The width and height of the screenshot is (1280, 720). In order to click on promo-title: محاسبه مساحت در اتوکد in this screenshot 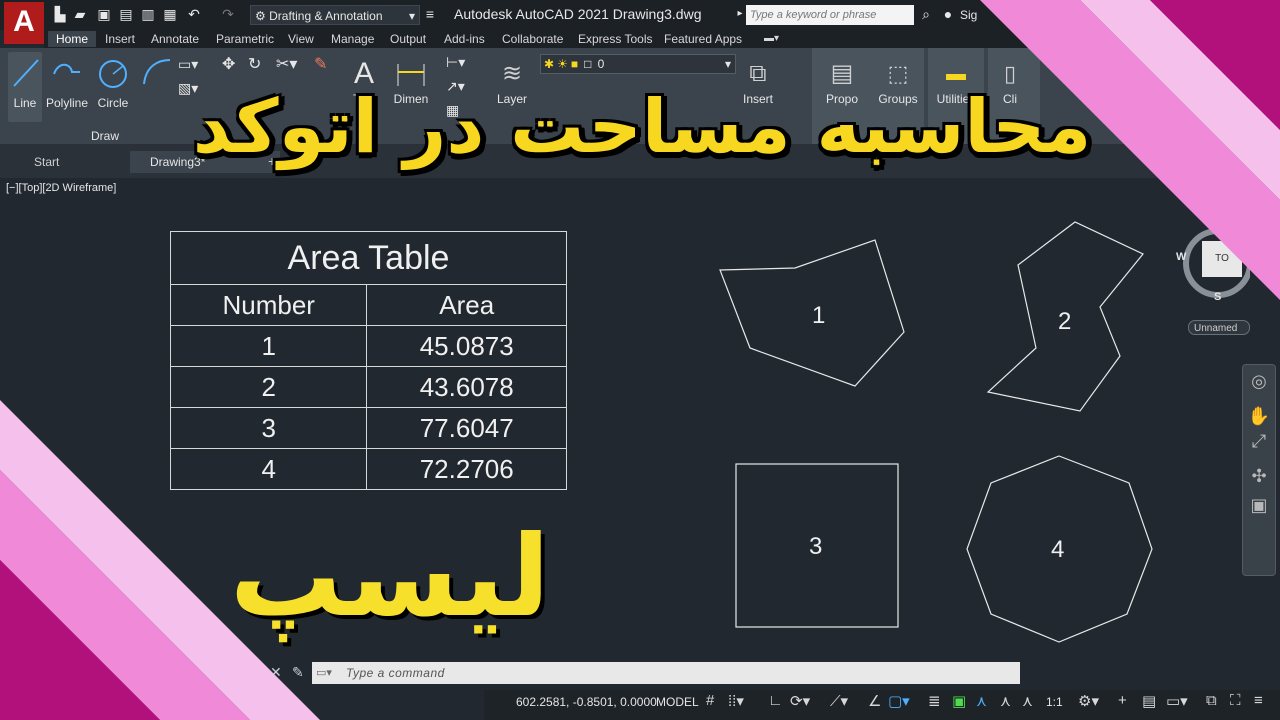, I will do `click(642, 127)`.